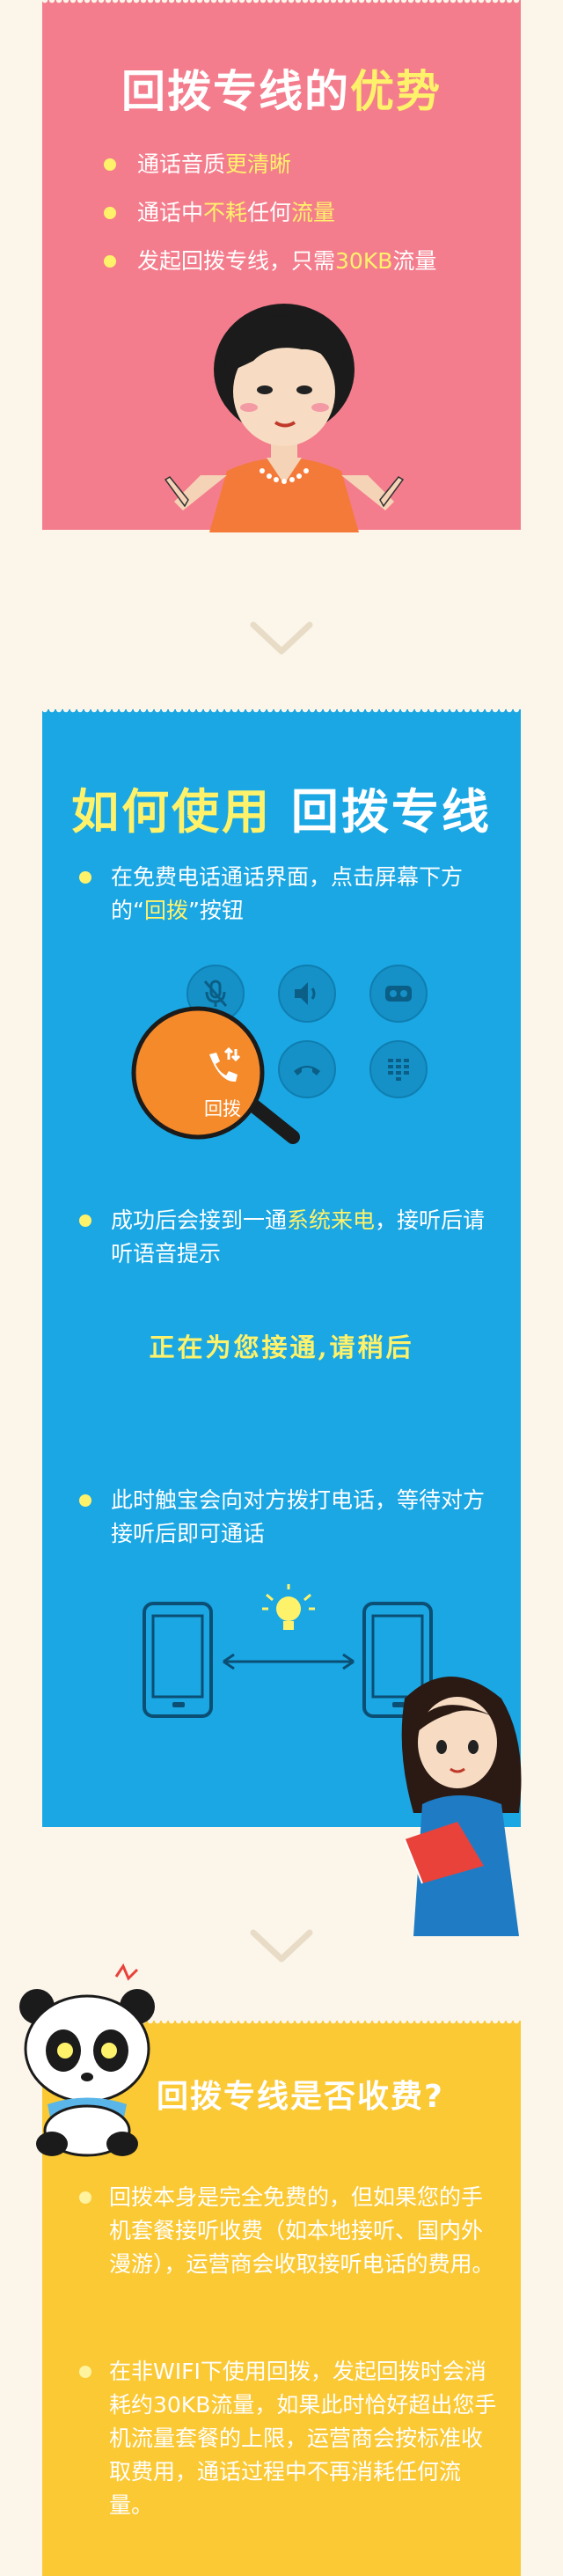 This screenshot has height=2576, width=563. What do you see at coordinates (223, 1083) in the screenshot?
I see `callback-button: 回拨` at bounding box center [223, 1083].